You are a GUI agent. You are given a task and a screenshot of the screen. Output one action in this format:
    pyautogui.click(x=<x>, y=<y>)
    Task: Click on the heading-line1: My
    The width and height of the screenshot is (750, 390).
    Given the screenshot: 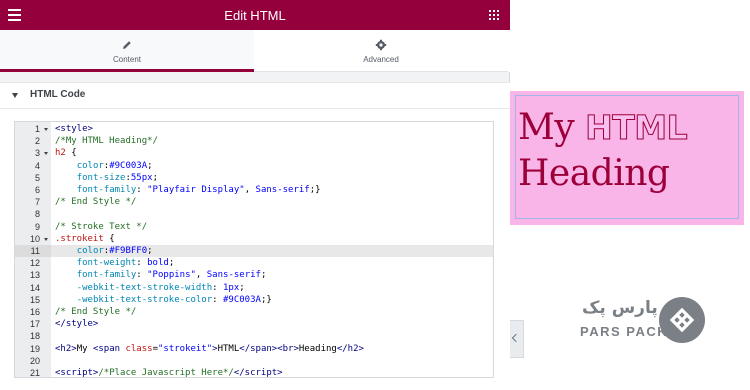 What is the action you would take?
    pyautogui.click(x=546, y=127)
    